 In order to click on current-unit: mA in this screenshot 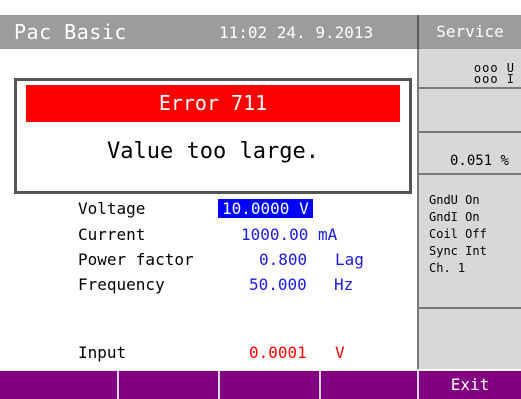, I will do `click(328, 234)`.